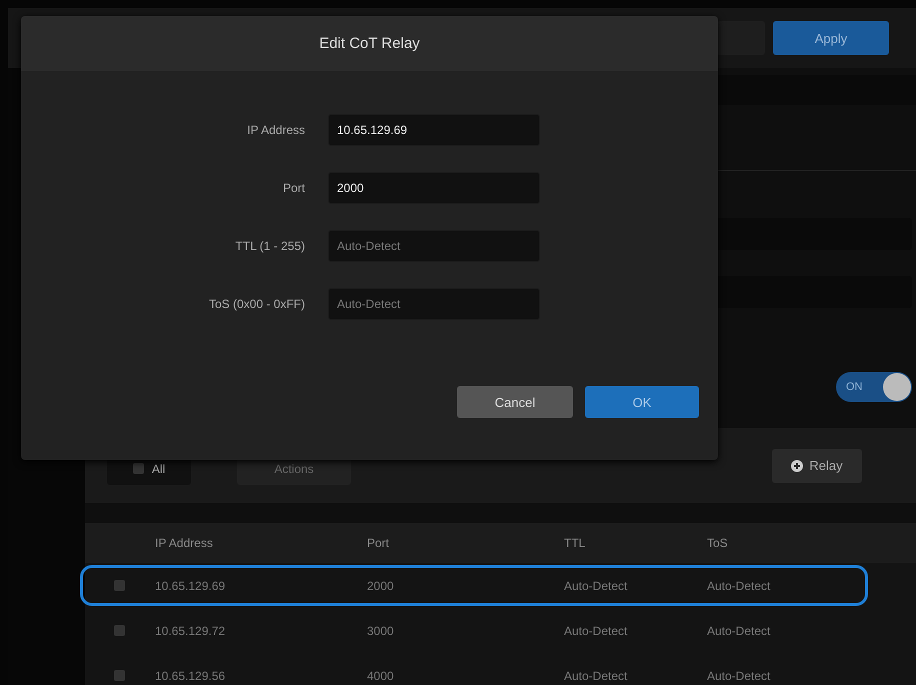  Describe the element at coordinates (378, 543) in the screenshot. I see `column-header: Port` at that location.